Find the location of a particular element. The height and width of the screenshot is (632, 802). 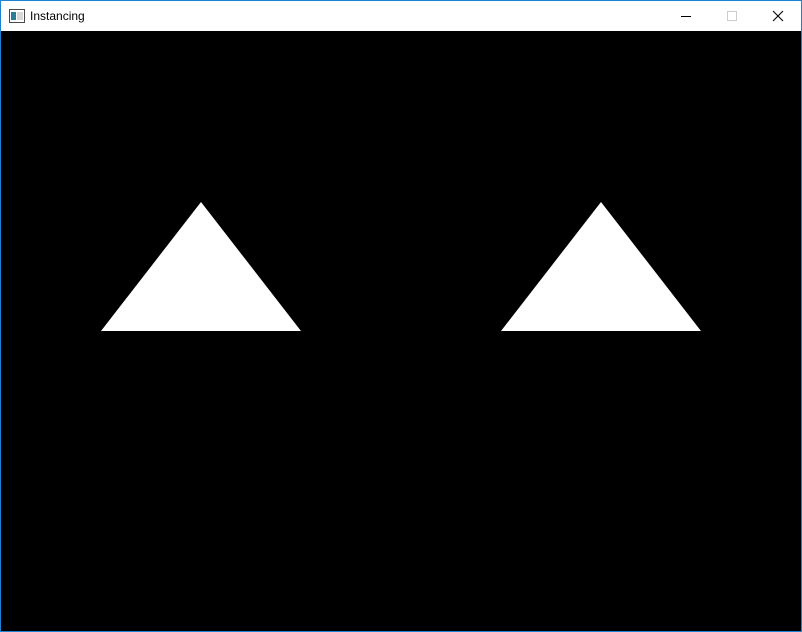

close-icon is located at coordinates (778, 16).